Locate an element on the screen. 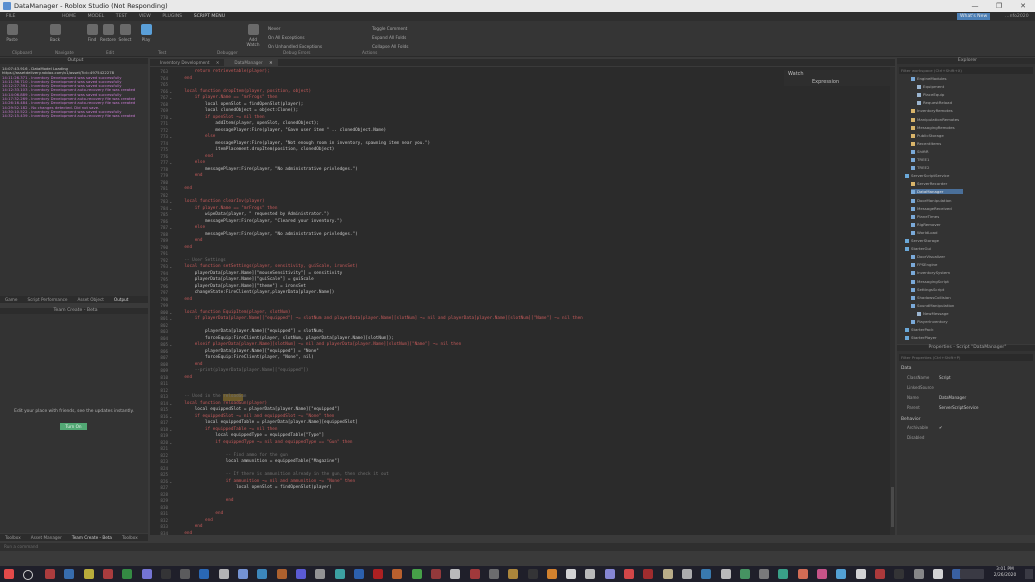  explorer-item: DoorManipulation is located at coordinates (931, 200).